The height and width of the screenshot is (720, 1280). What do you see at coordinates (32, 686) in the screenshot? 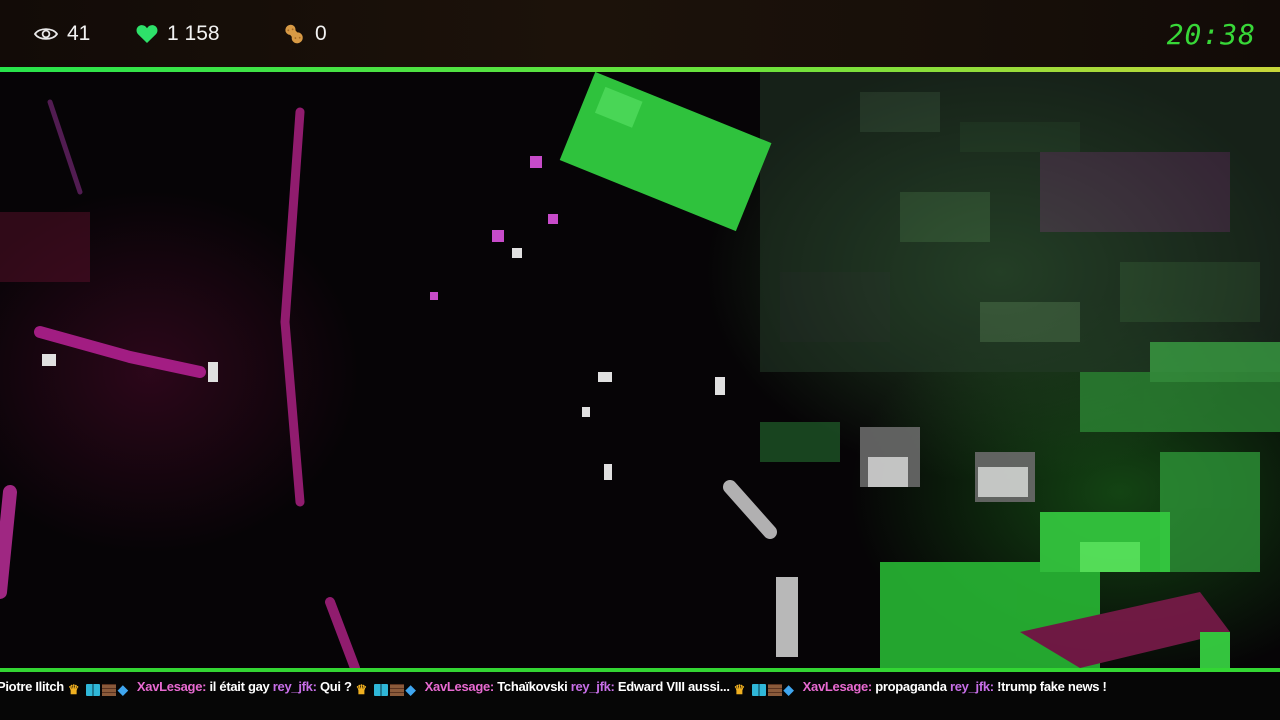
I see `chat-text: Piotre Ilitch` at bounding box center [32, 686].